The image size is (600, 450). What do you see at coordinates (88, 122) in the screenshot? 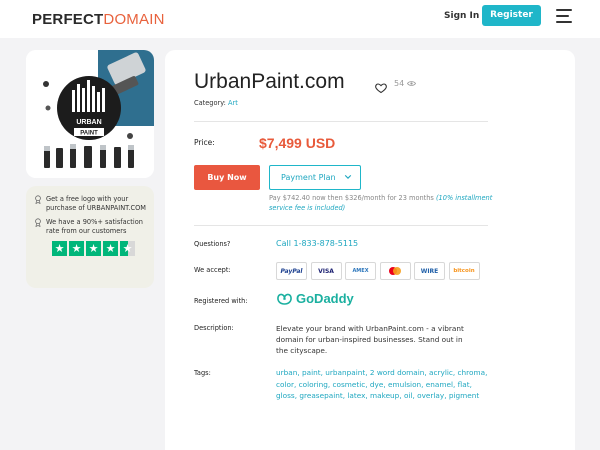
I see `svg-text: URBAN` at bounding box center [88, 122].